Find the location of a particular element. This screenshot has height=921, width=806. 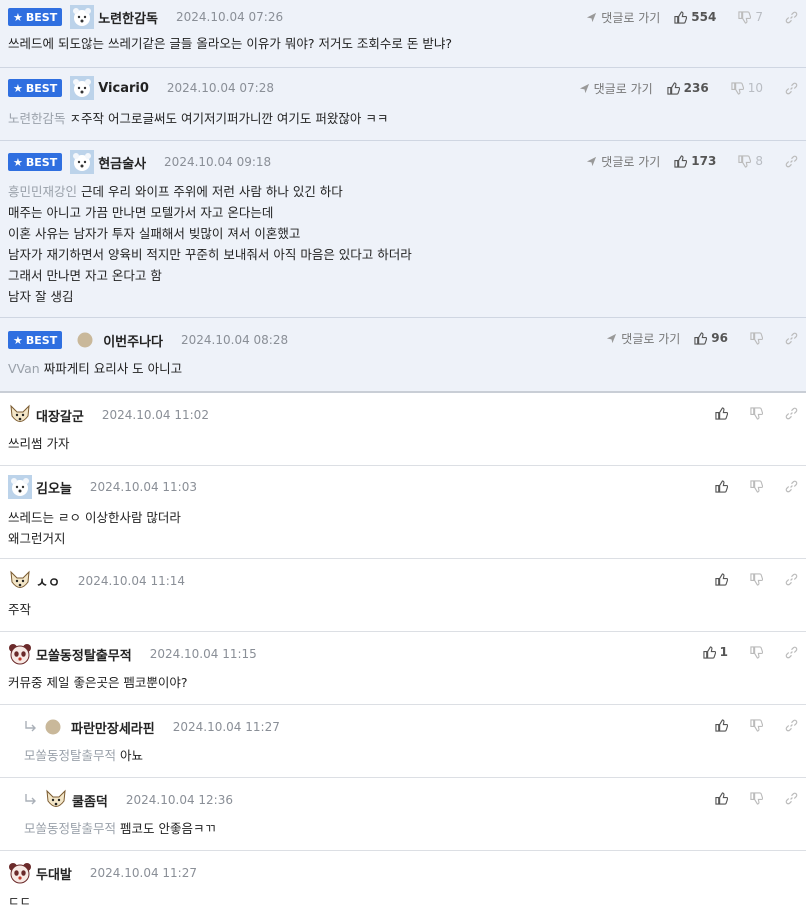

comment-header: 파란만장세라핀 2024.10.04 11:27 is located at coordinates (152, 727).